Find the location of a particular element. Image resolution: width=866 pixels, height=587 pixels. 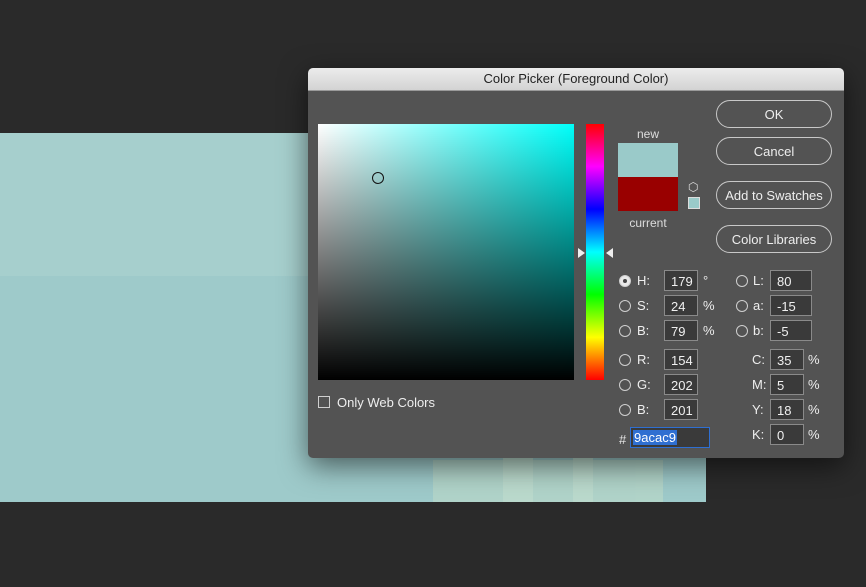

unit-k: % is located at coordinates (814, 434).